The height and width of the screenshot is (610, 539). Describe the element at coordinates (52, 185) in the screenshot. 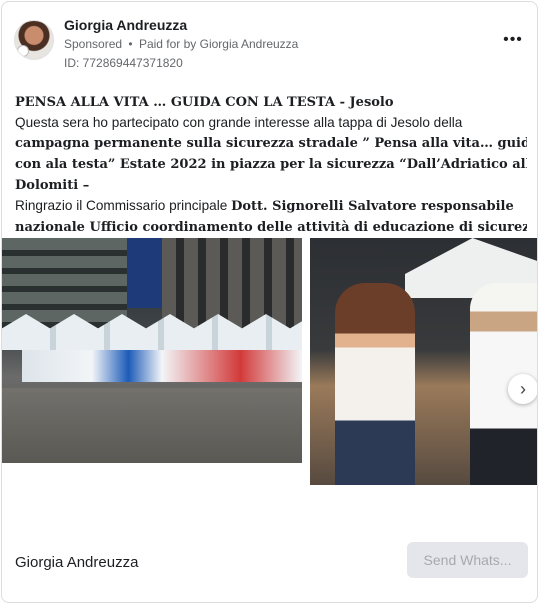

I see `post-text-bold: Dolomiti –` at that location.